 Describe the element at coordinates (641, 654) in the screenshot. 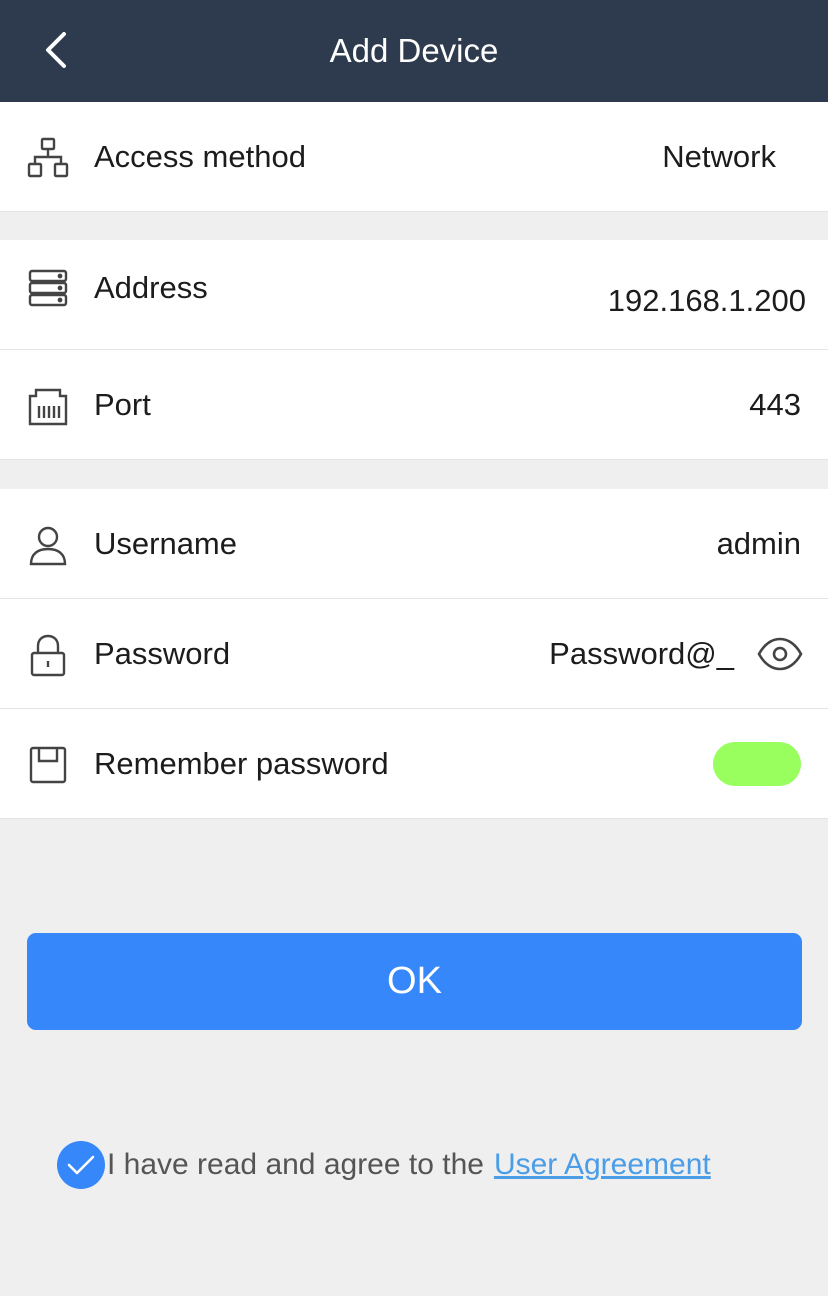

I see `password-value: Password@_` at that location.